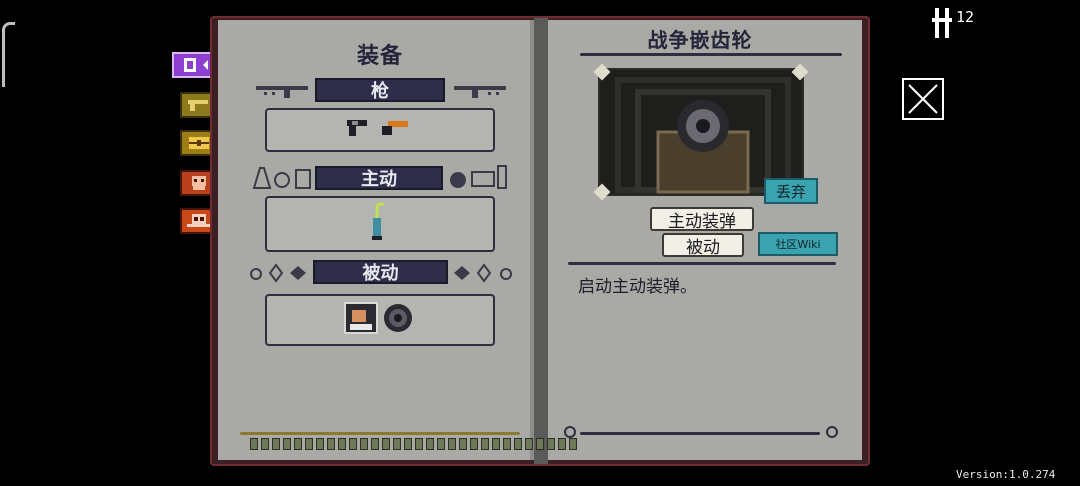 This screenshot has width=1080, height=486. Describe the element at coordinates (701, 132) in the screenshot. I see `item-preview-scene` at that location.